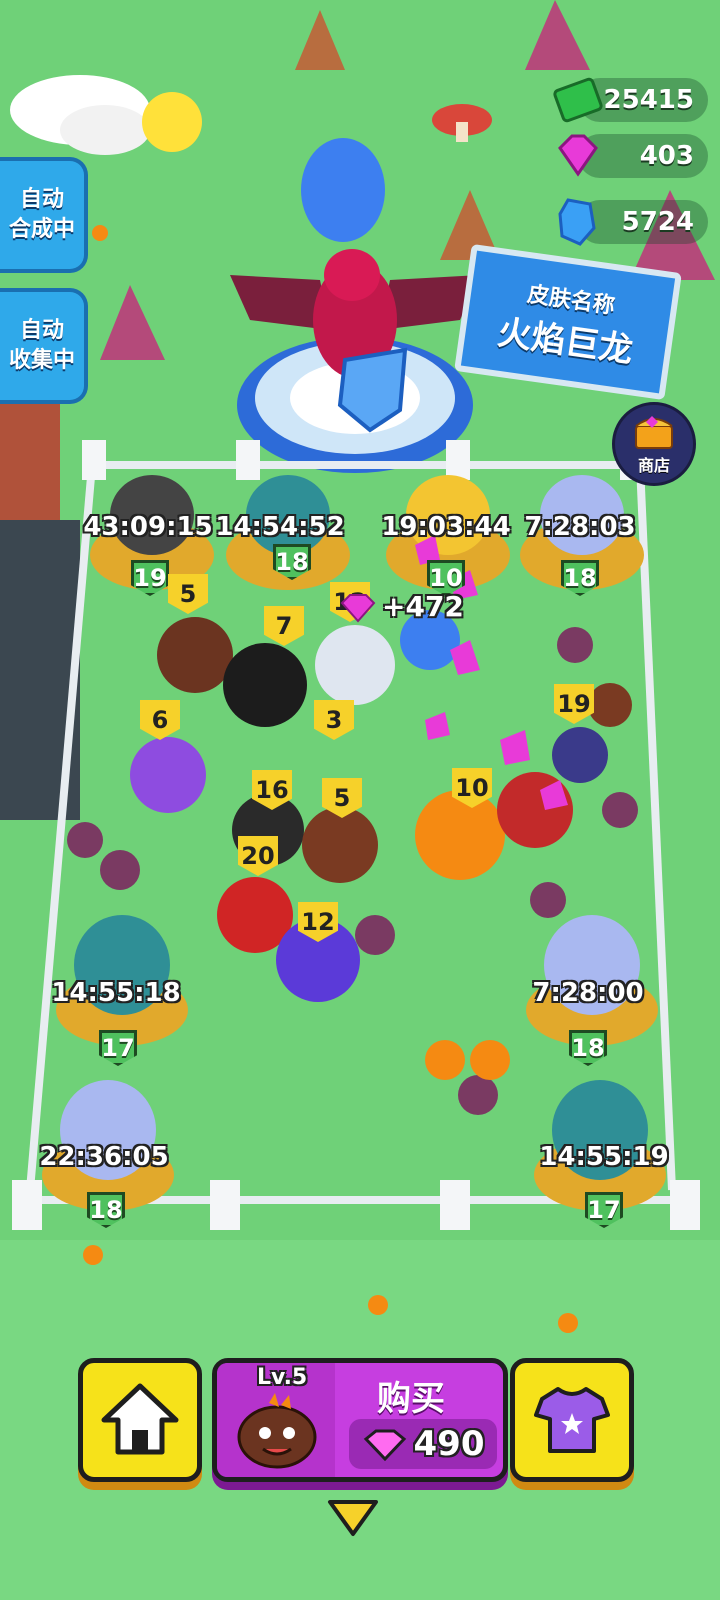 This screenshot has width=720, height=1600. What do you see at coordinates (580, 527) in the screenshot?
I see `egg-timer: 7:28:03` at bounding box center [580, 527].